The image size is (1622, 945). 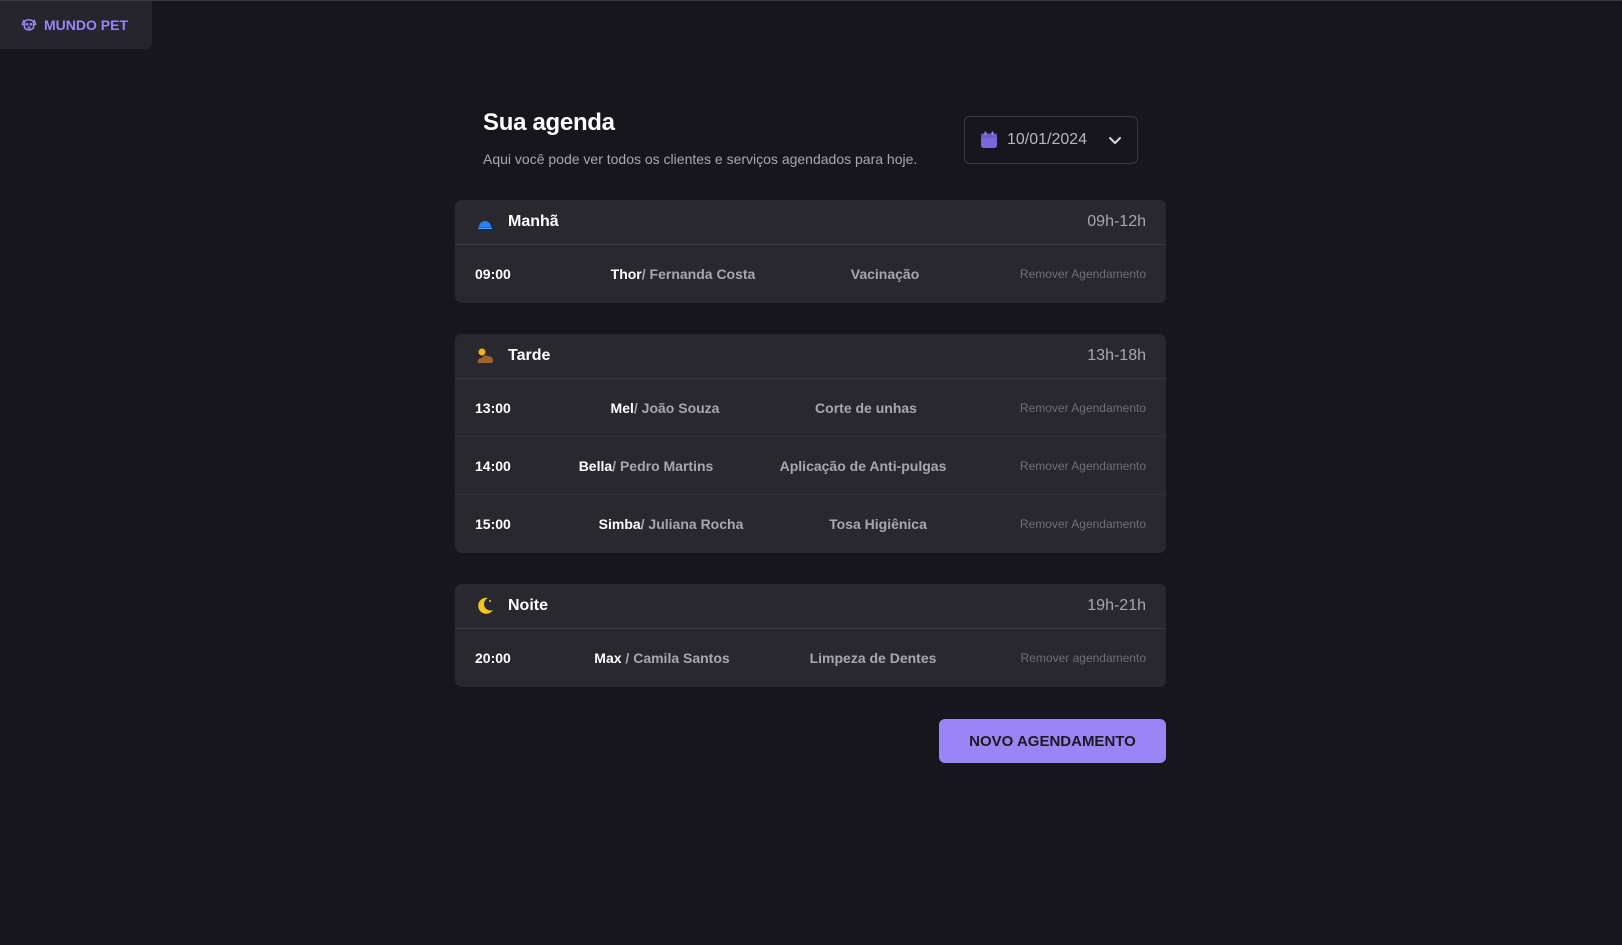 What do you see at coordinates (29, 25) in the screenshot?
I see `dog-icon` at bounding box center [29, 25].